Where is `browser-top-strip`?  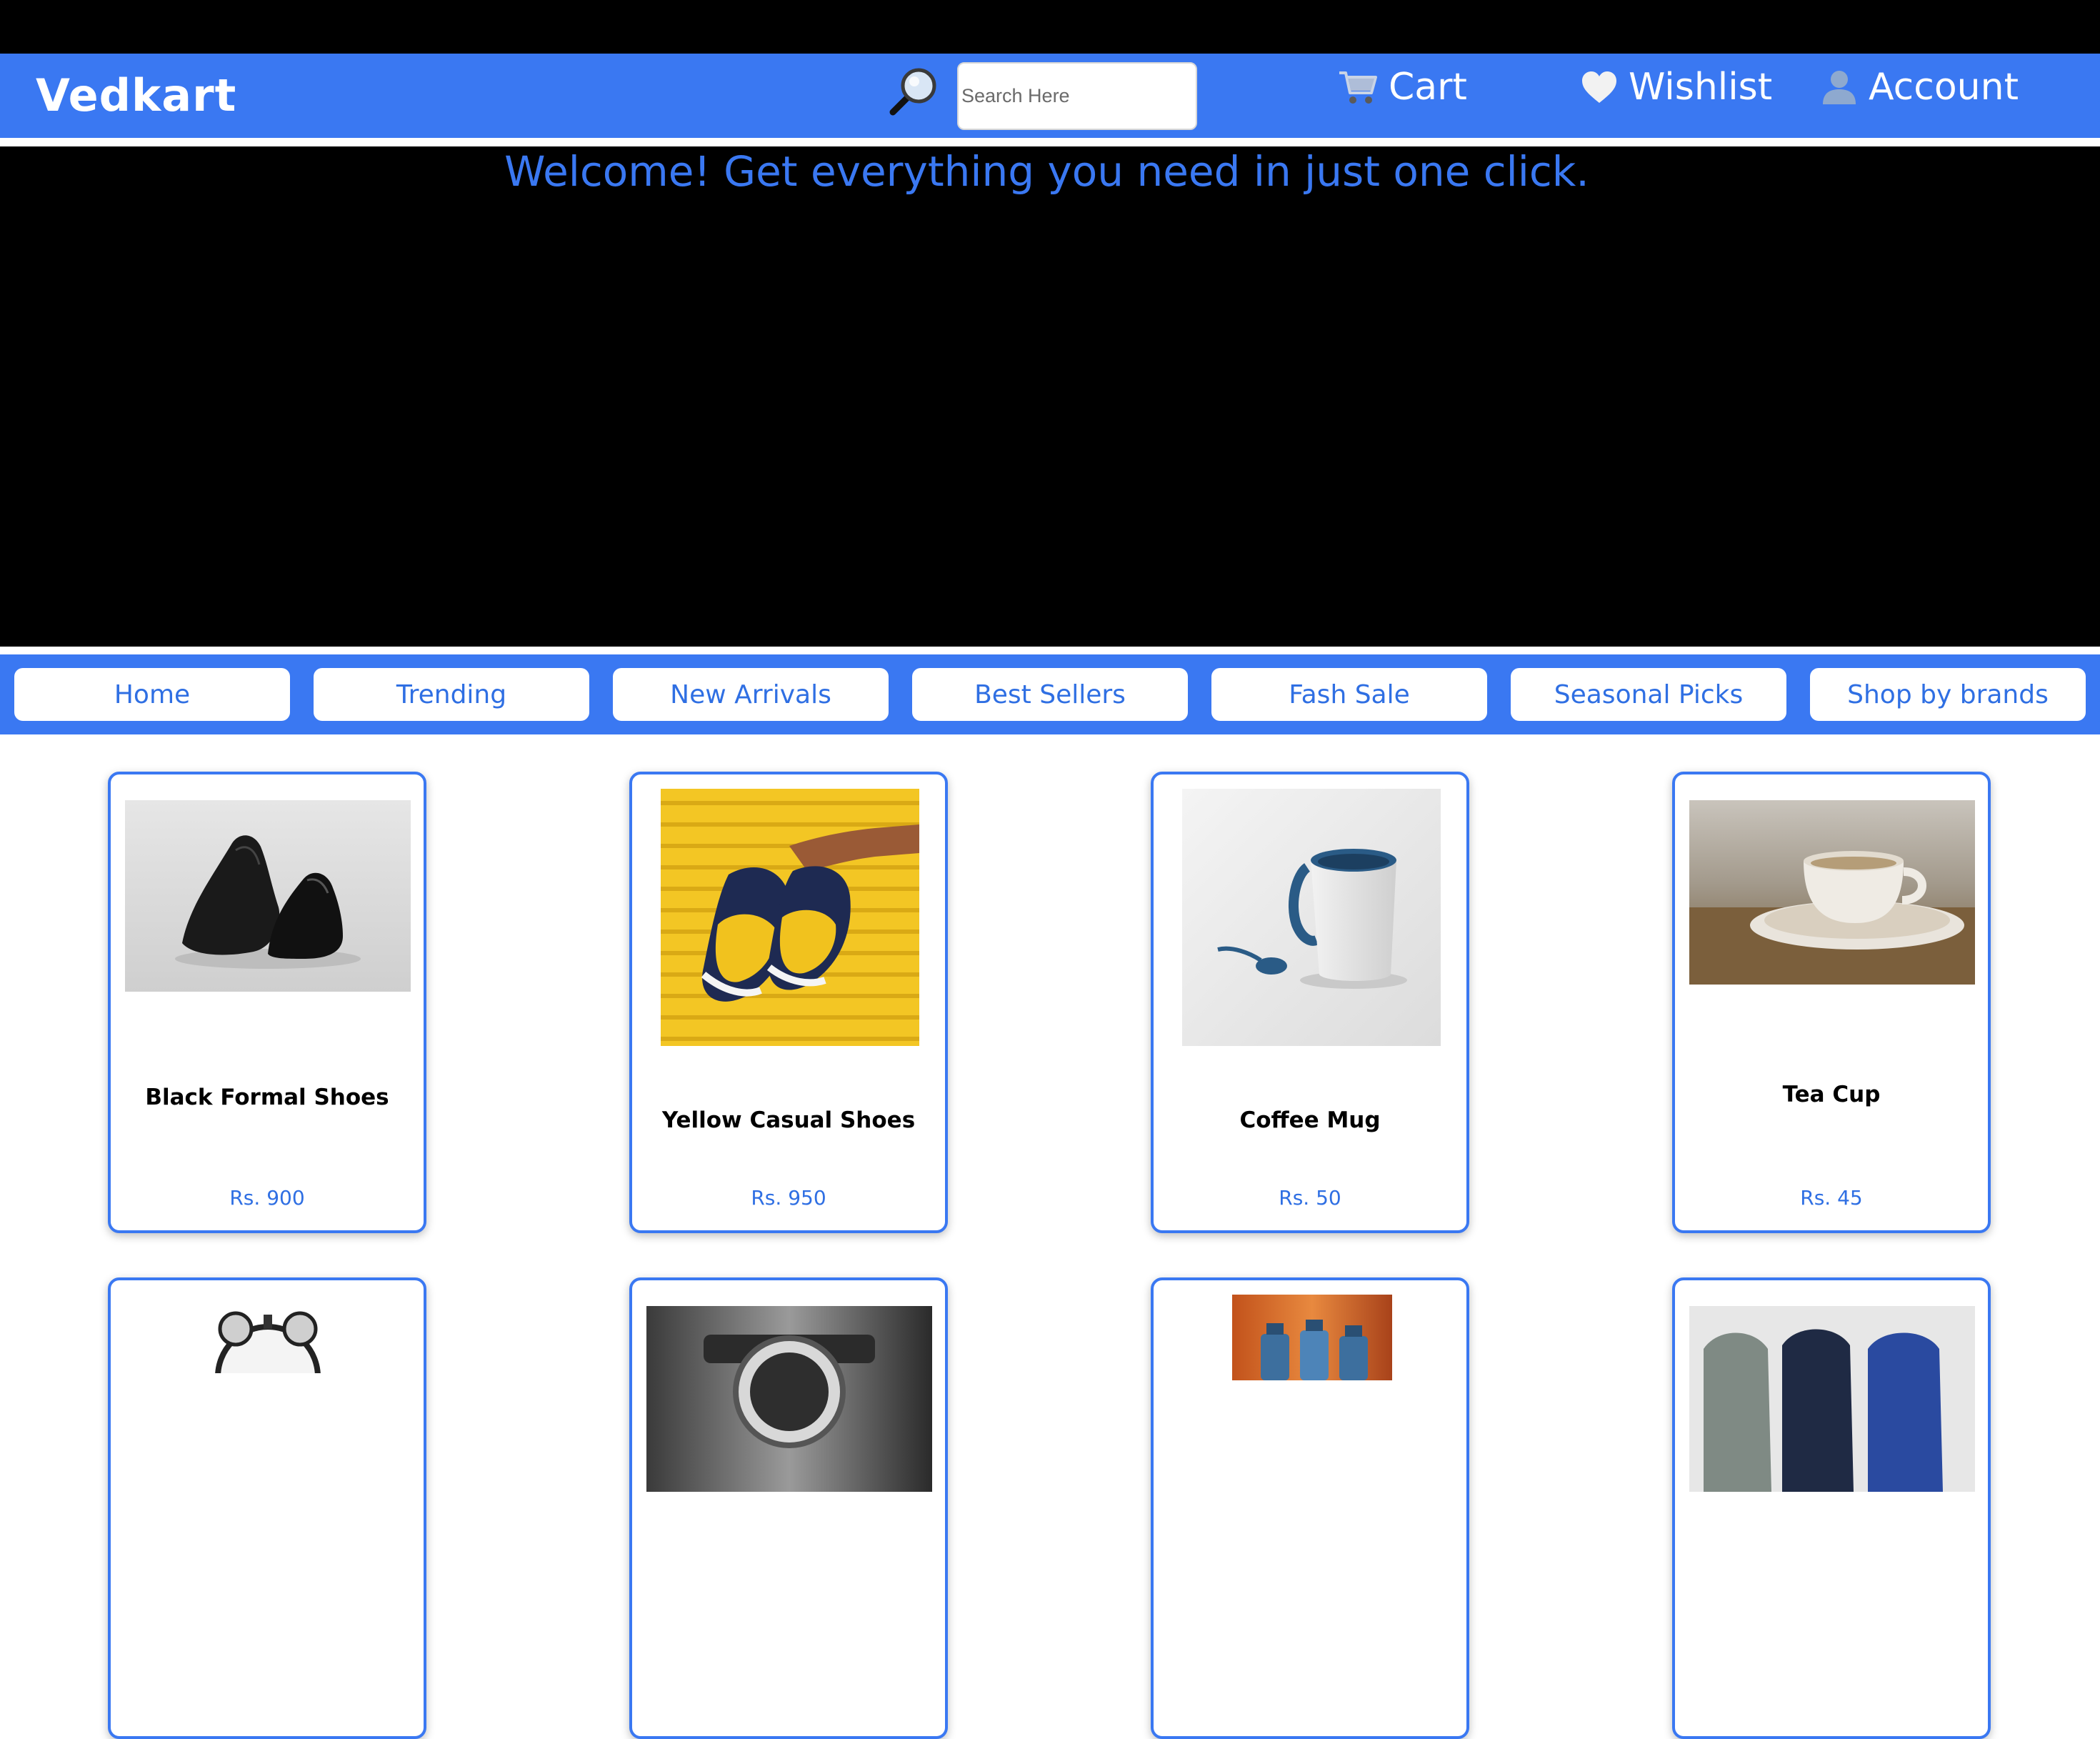 browser-top-strip is located at coordinates (1050, 27).